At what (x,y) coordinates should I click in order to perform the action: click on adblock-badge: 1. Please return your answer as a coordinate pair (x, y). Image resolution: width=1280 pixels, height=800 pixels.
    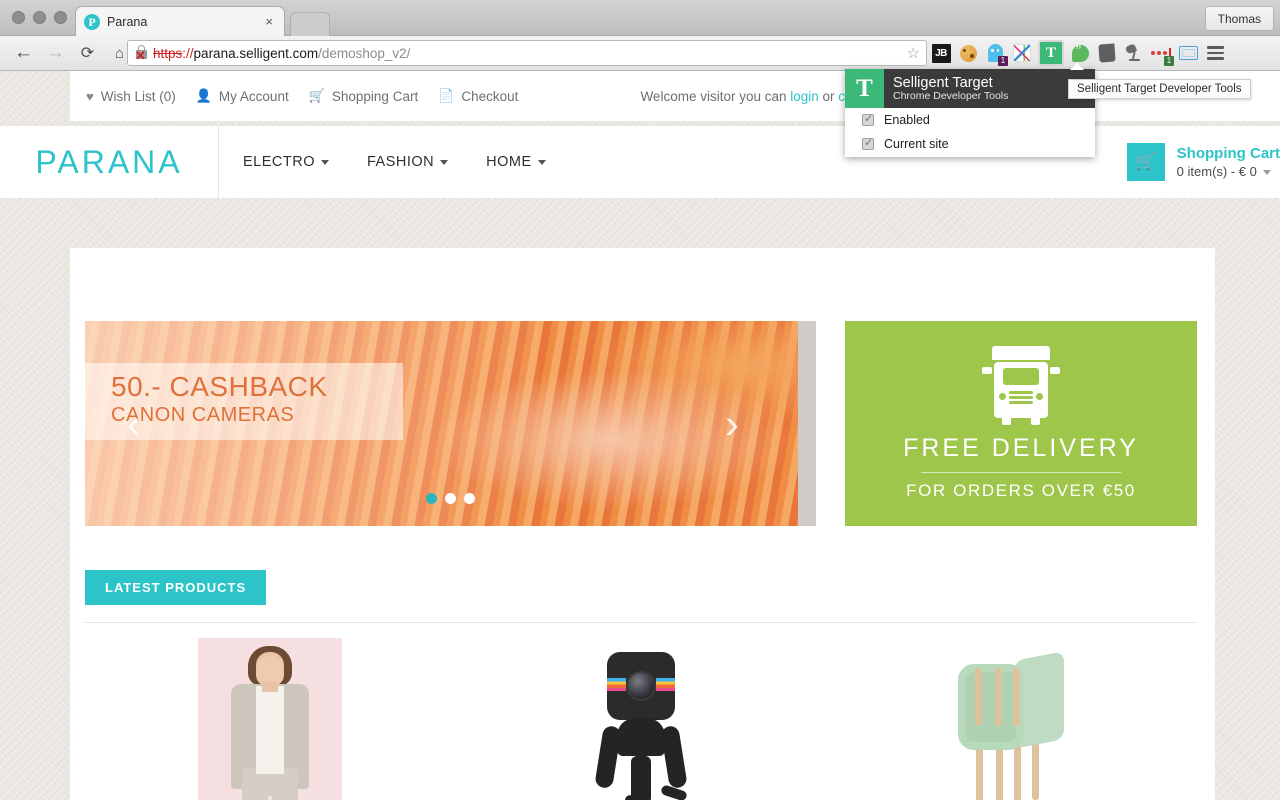
    Looking at the image, I should click on (1169, 61).